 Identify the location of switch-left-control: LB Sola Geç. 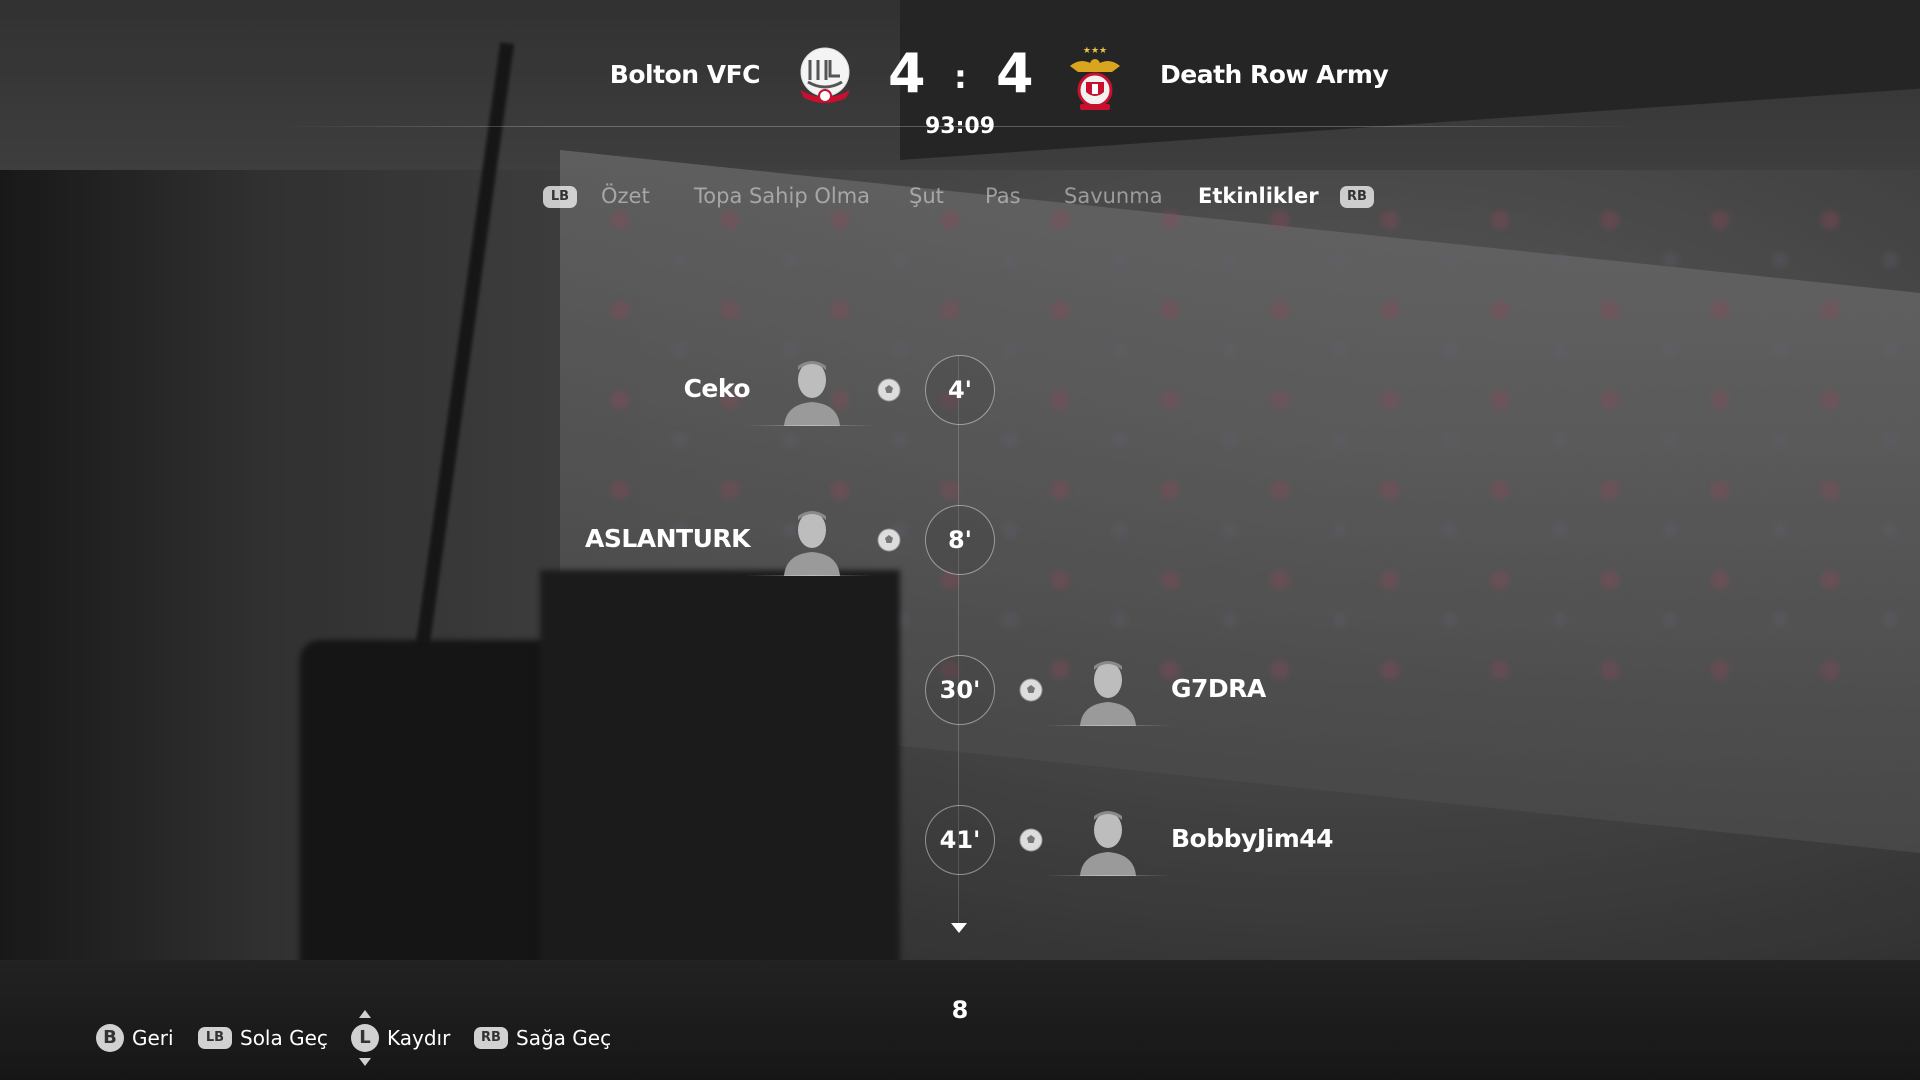
(263, 1037).